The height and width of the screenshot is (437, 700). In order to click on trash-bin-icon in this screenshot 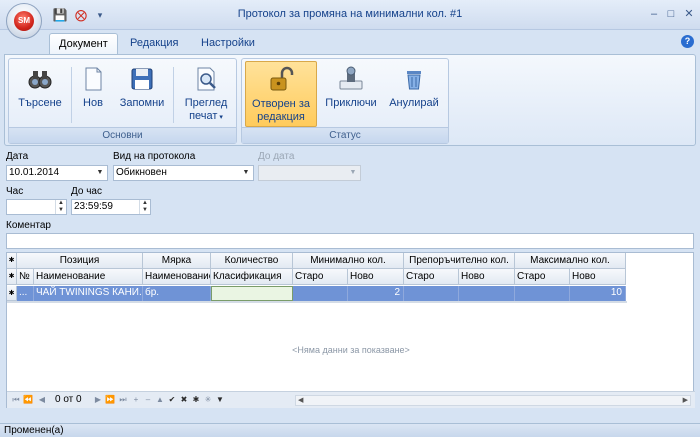, I will do `click(414, 80)`.